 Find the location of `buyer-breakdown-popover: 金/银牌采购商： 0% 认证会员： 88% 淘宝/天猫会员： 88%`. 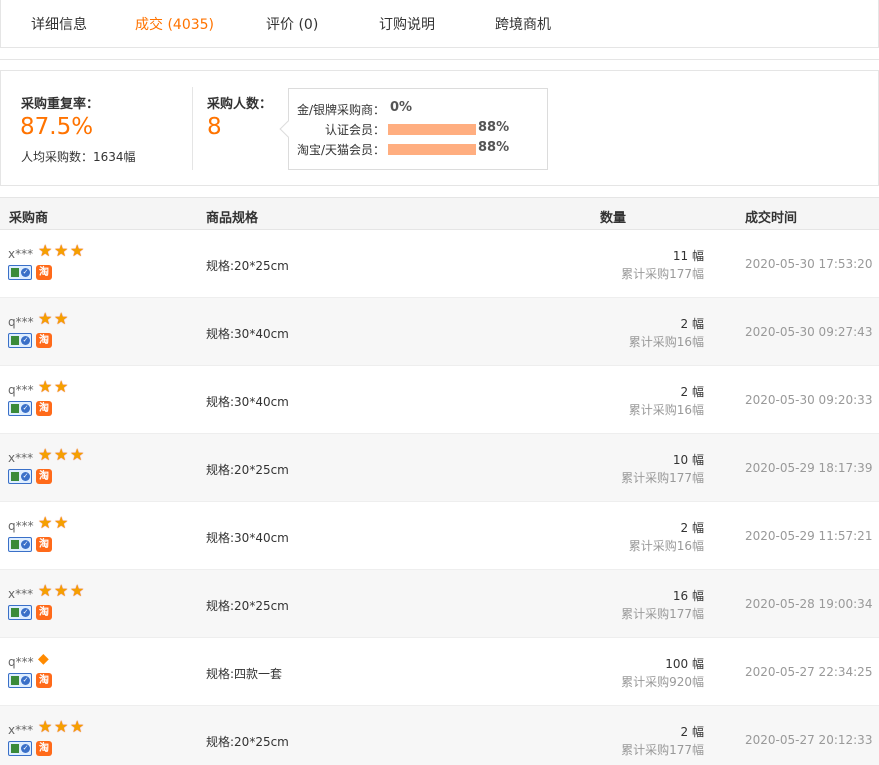

buyer-breakdown-popover: 金/银牌采购商： 0% 认证会员： 88% 淘宝/天猫会员： 88% is located at coordinates (413, 129).